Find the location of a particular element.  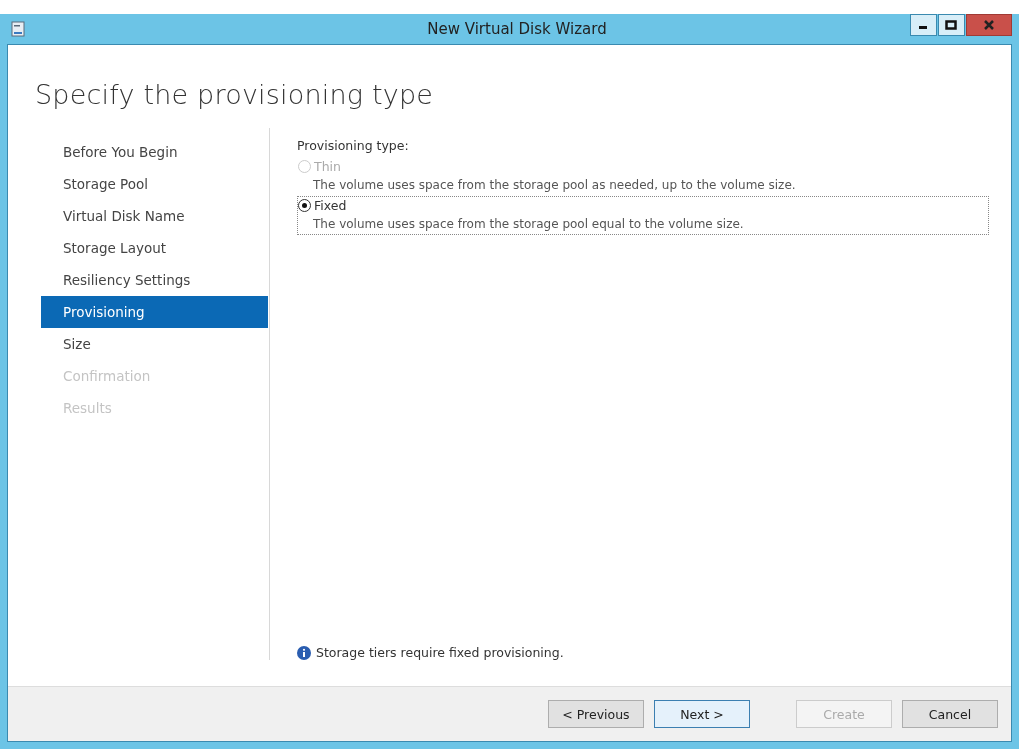

window-title: New Virtual Disk Wizard is located at coordinates (517, 29).